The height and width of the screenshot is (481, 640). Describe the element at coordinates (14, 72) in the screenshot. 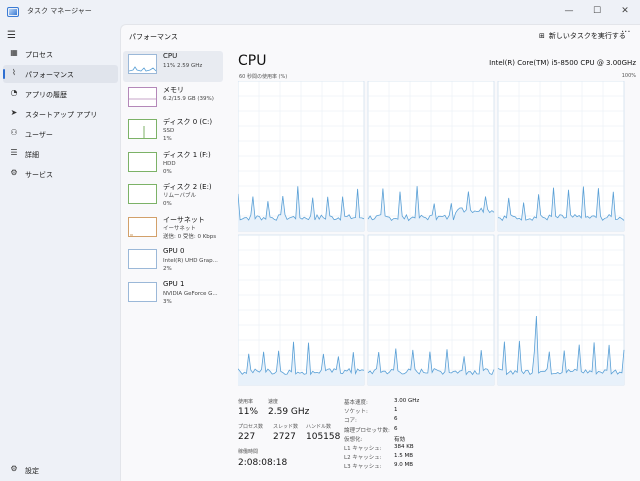

I see `performance-icon: ⌇` at that location.